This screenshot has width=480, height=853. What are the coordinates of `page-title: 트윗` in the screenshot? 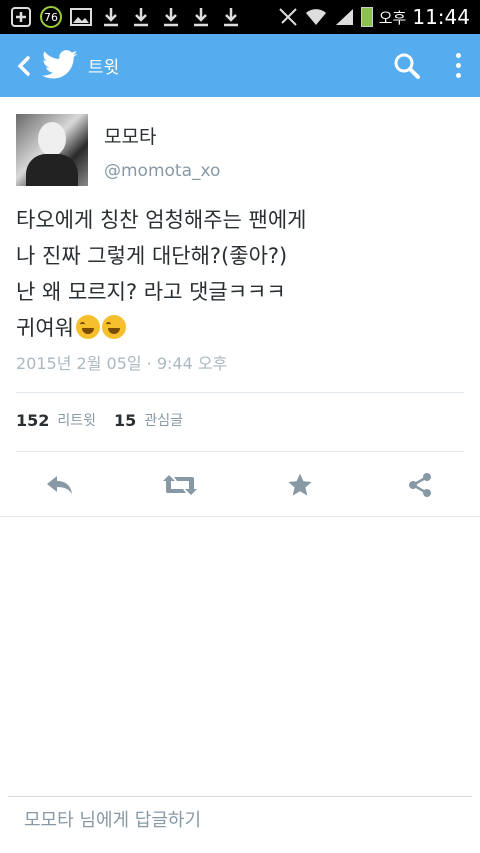 It's located at (104, 68).